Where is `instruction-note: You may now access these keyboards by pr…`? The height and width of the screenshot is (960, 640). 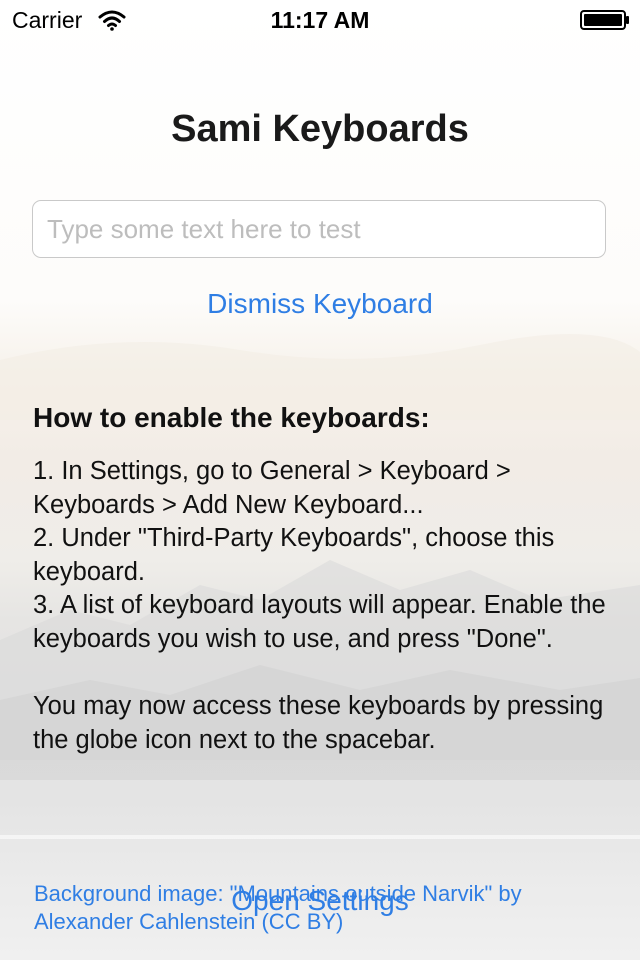 instruction-note: You may now access these keyboards by pr… is located at coordinates (318, 723).